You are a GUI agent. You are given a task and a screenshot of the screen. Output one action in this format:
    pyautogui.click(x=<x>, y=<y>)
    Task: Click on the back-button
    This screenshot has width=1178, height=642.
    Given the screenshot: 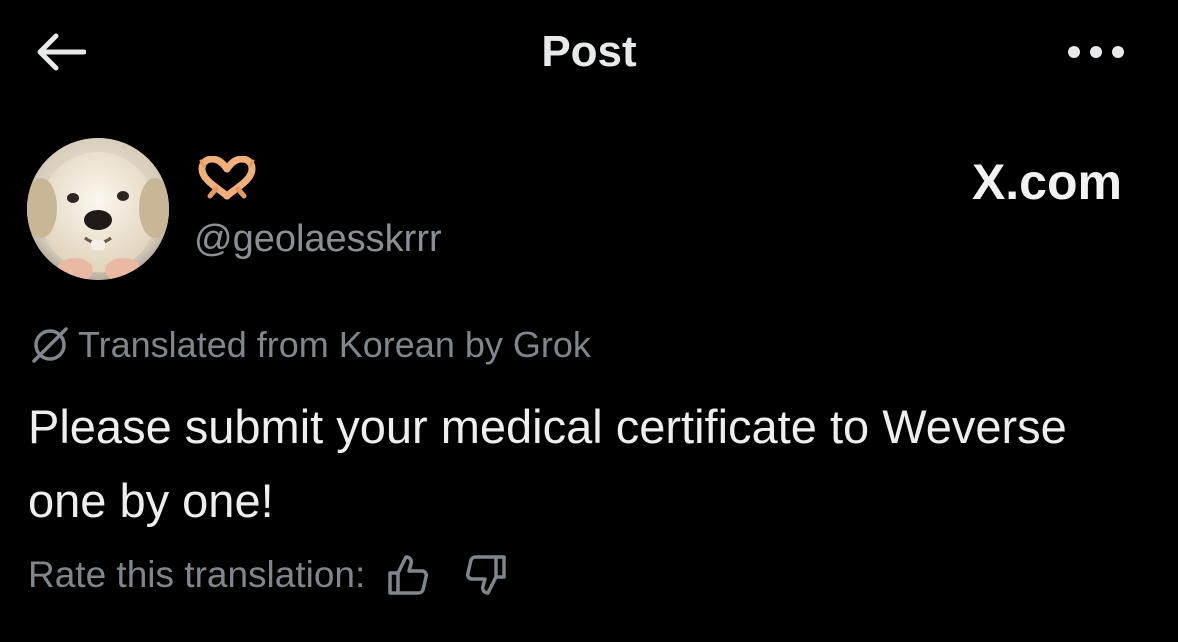 What is the action you would take?
    pyautogui.click(x=60, y=52)
    